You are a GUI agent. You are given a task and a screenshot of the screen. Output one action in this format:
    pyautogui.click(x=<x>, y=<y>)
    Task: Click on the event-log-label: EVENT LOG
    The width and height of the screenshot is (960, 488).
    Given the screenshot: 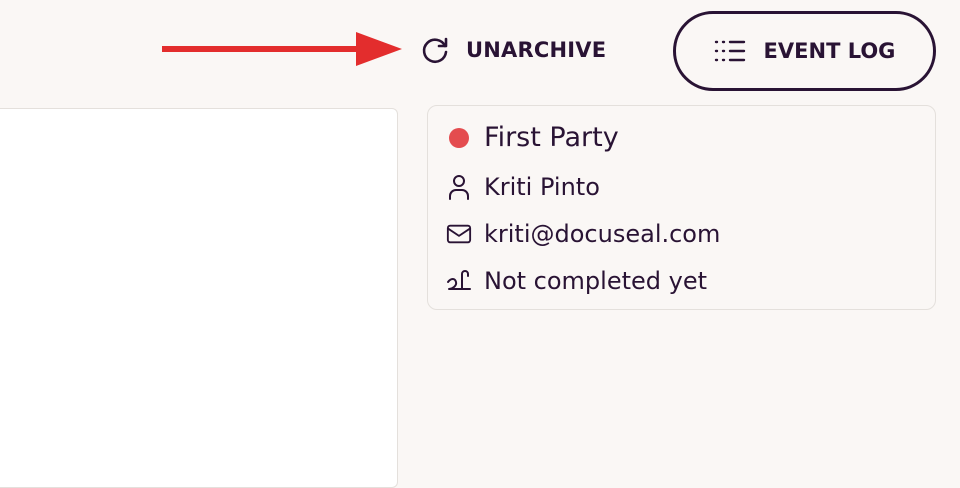 What is the action you would take?
    pyautogui.click(x=829, y=51)
    